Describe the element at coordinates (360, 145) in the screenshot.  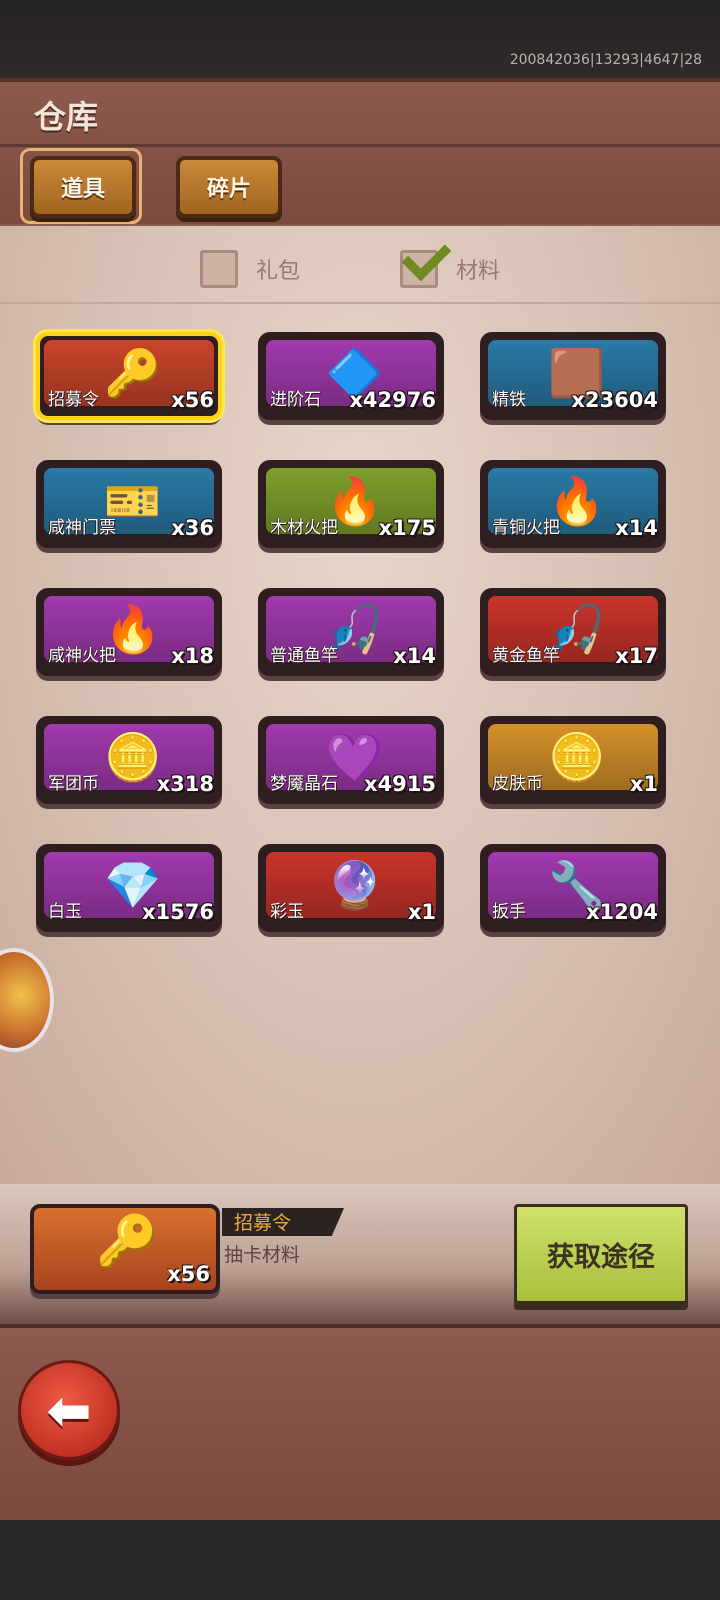
I see `plank-divider` at that location.